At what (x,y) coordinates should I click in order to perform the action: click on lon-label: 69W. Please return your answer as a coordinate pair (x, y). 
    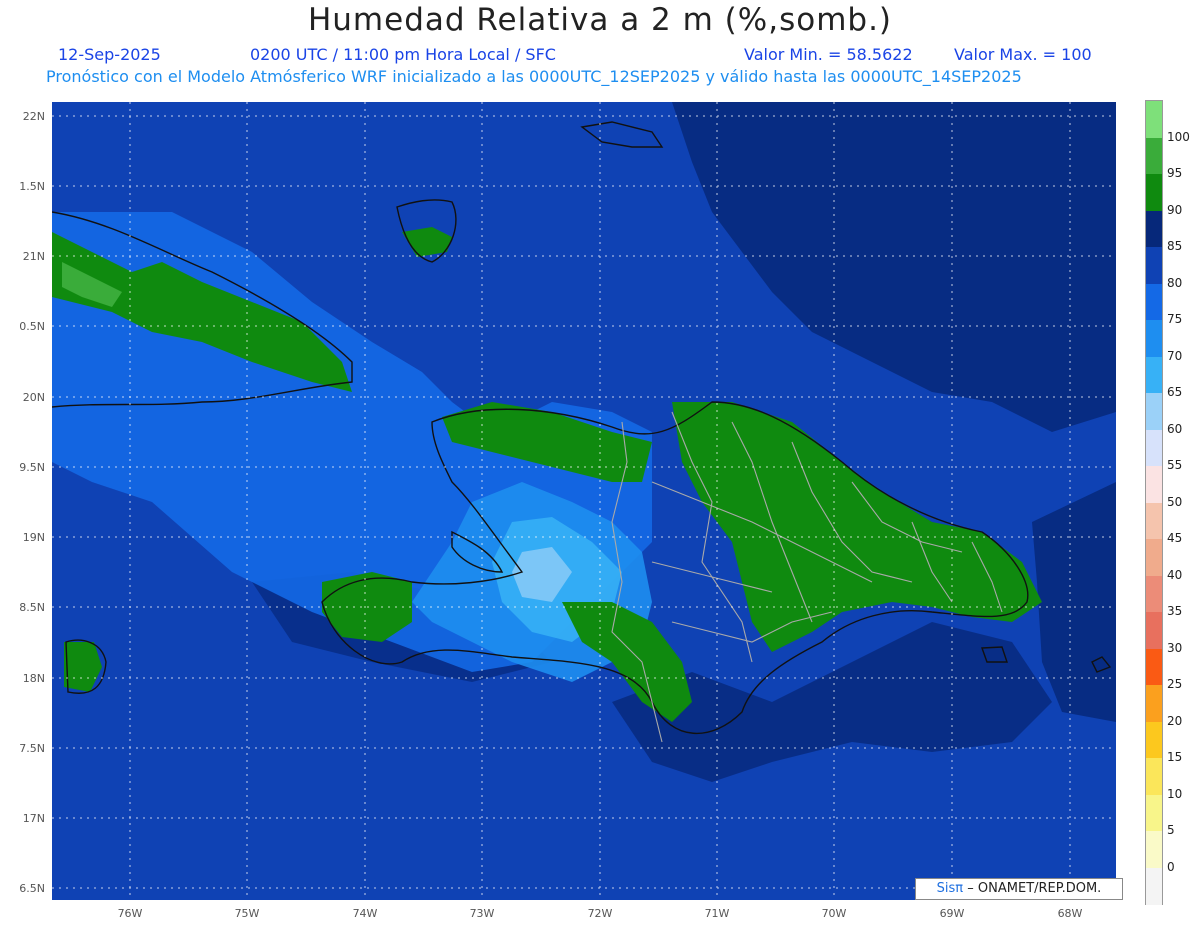
    Looking at the image, I should click on (952, 913).